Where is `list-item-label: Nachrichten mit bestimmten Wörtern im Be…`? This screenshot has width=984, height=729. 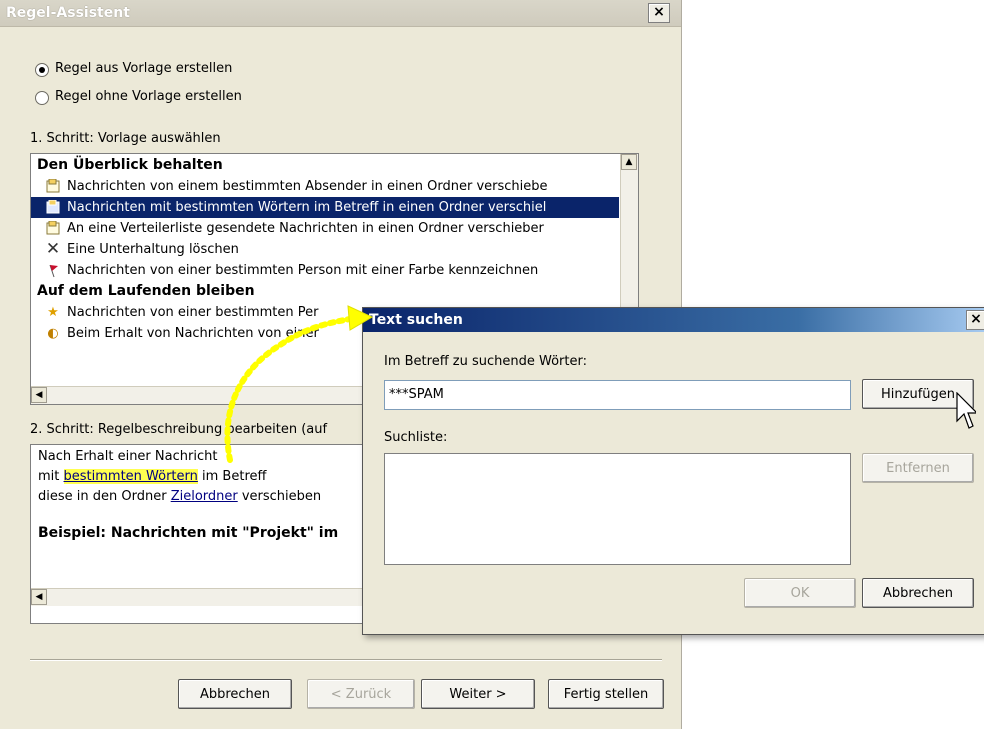
list-item-label: Nachrichten mit bestimmten Wörtern im Be… is located at coordinates (307, 207).